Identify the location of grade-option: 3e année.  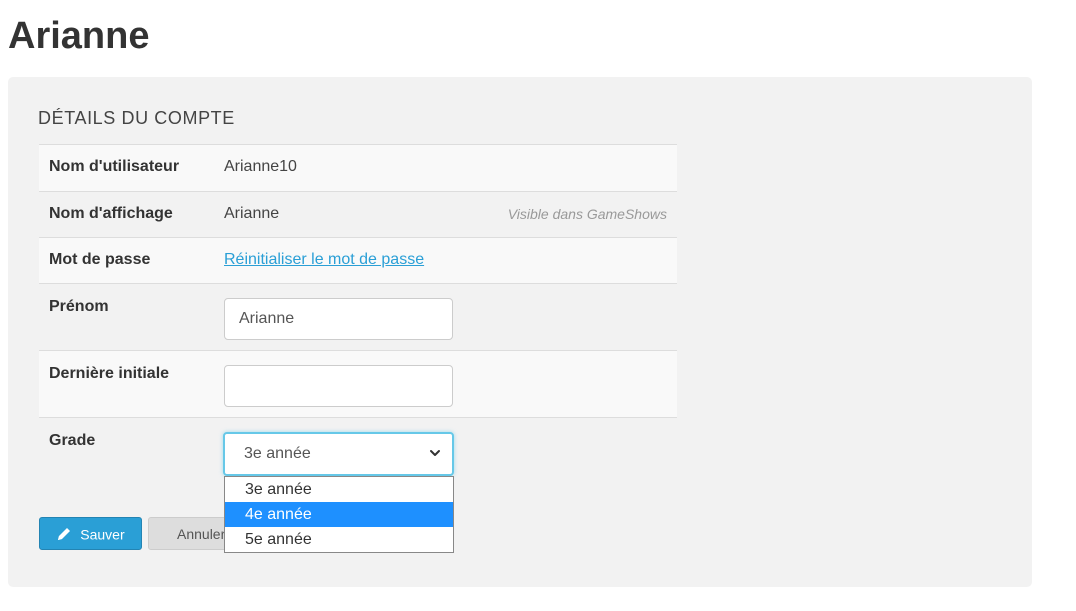
(339, 489).